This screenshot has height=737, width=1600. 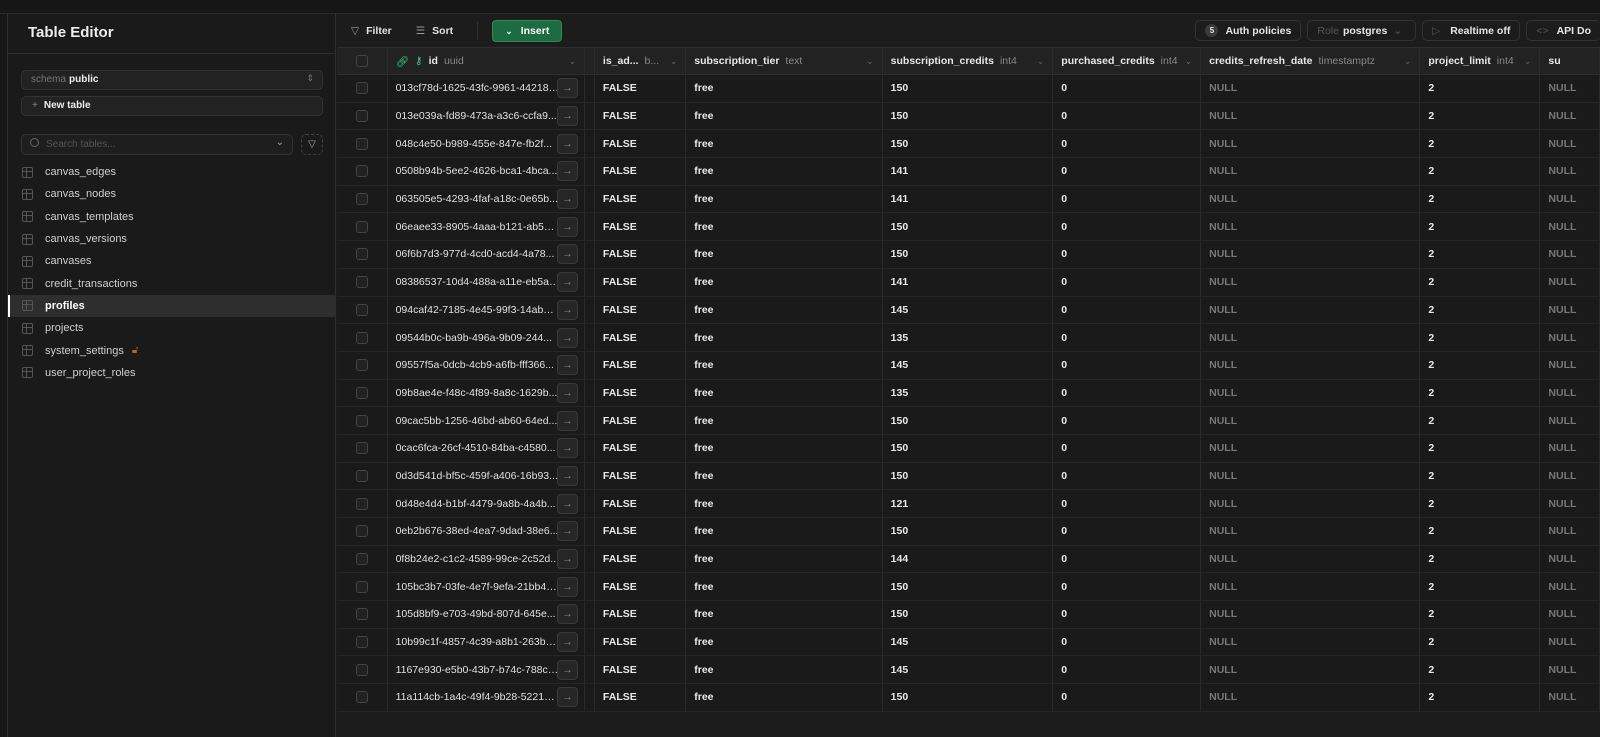 What do you see at coordinates (157, 144) in the screenshot?
I see `search-tables-input: Search tables... ⌄` at bounding box center [157, 144].